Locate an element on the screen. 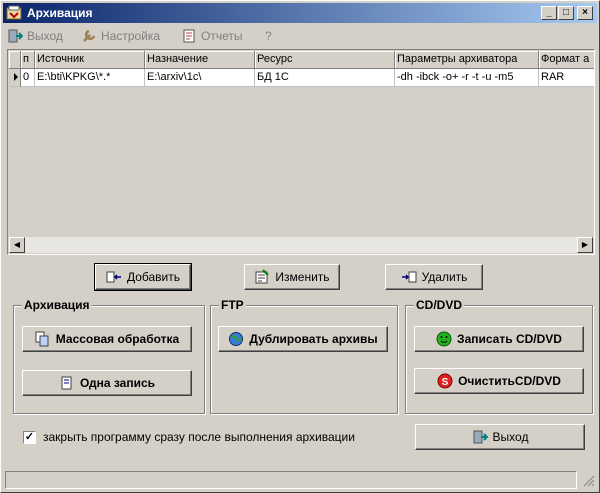  header-format: Формат а is located at coordinates (566, 60).